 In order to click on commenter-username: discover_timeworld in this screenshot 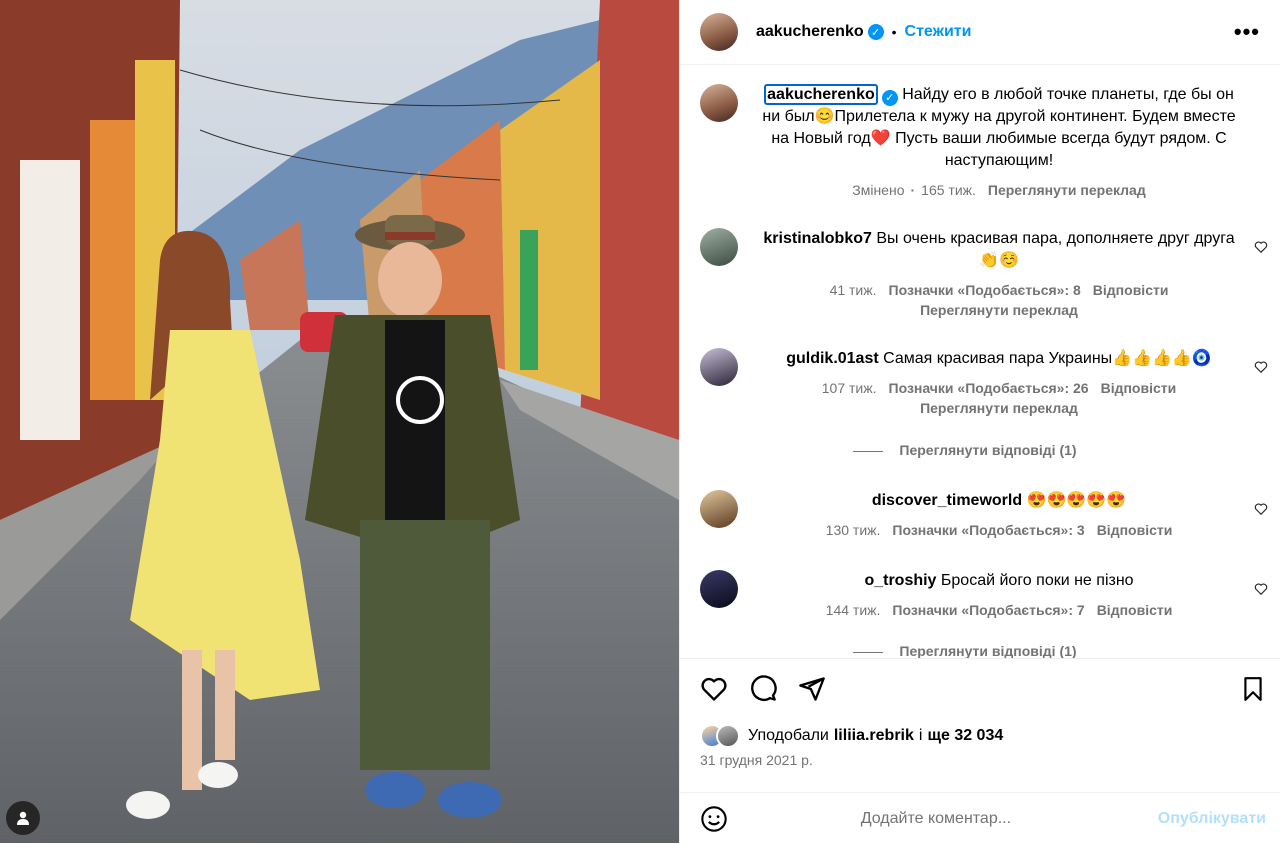, I will do `click(947, 500)`.